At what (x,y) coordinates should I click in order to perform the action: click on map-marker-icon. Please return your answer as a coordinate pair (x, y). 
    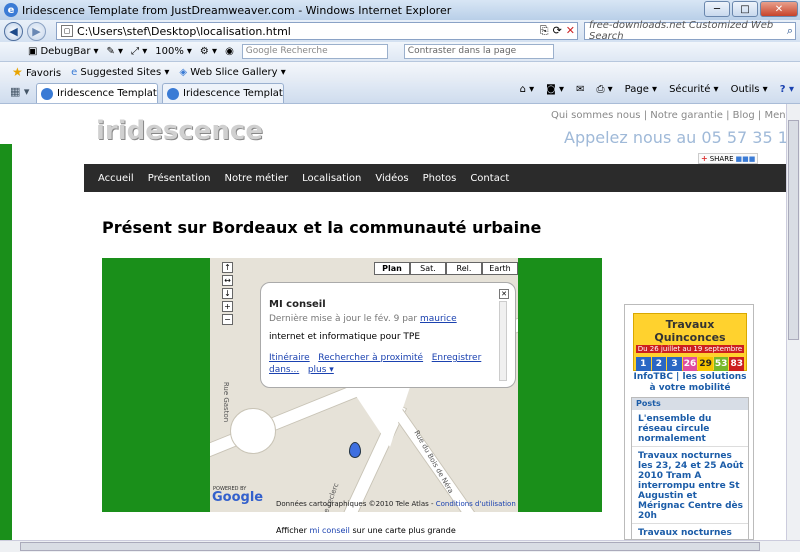
    Looking at the image, I should click on (355, 450).